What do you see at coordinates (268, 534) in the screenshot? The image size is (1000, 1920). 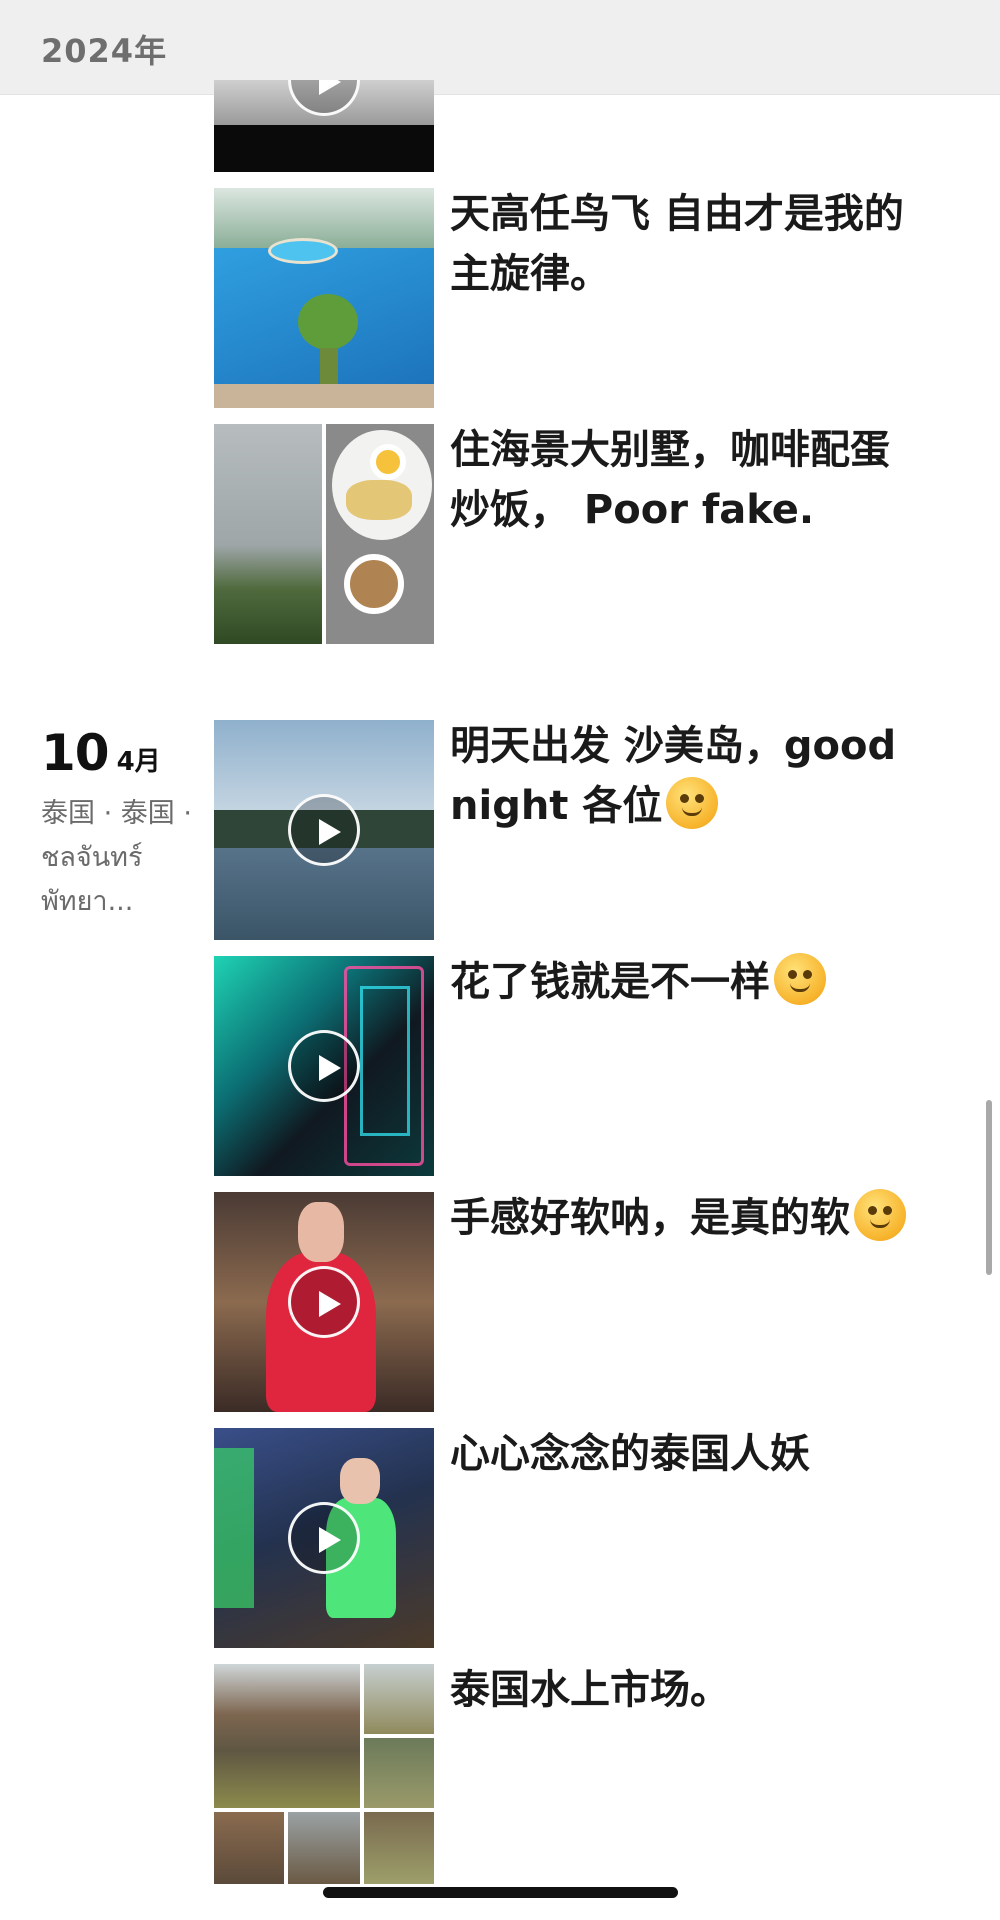 I see `sea-view-photo` at bounding box center [268, 534].